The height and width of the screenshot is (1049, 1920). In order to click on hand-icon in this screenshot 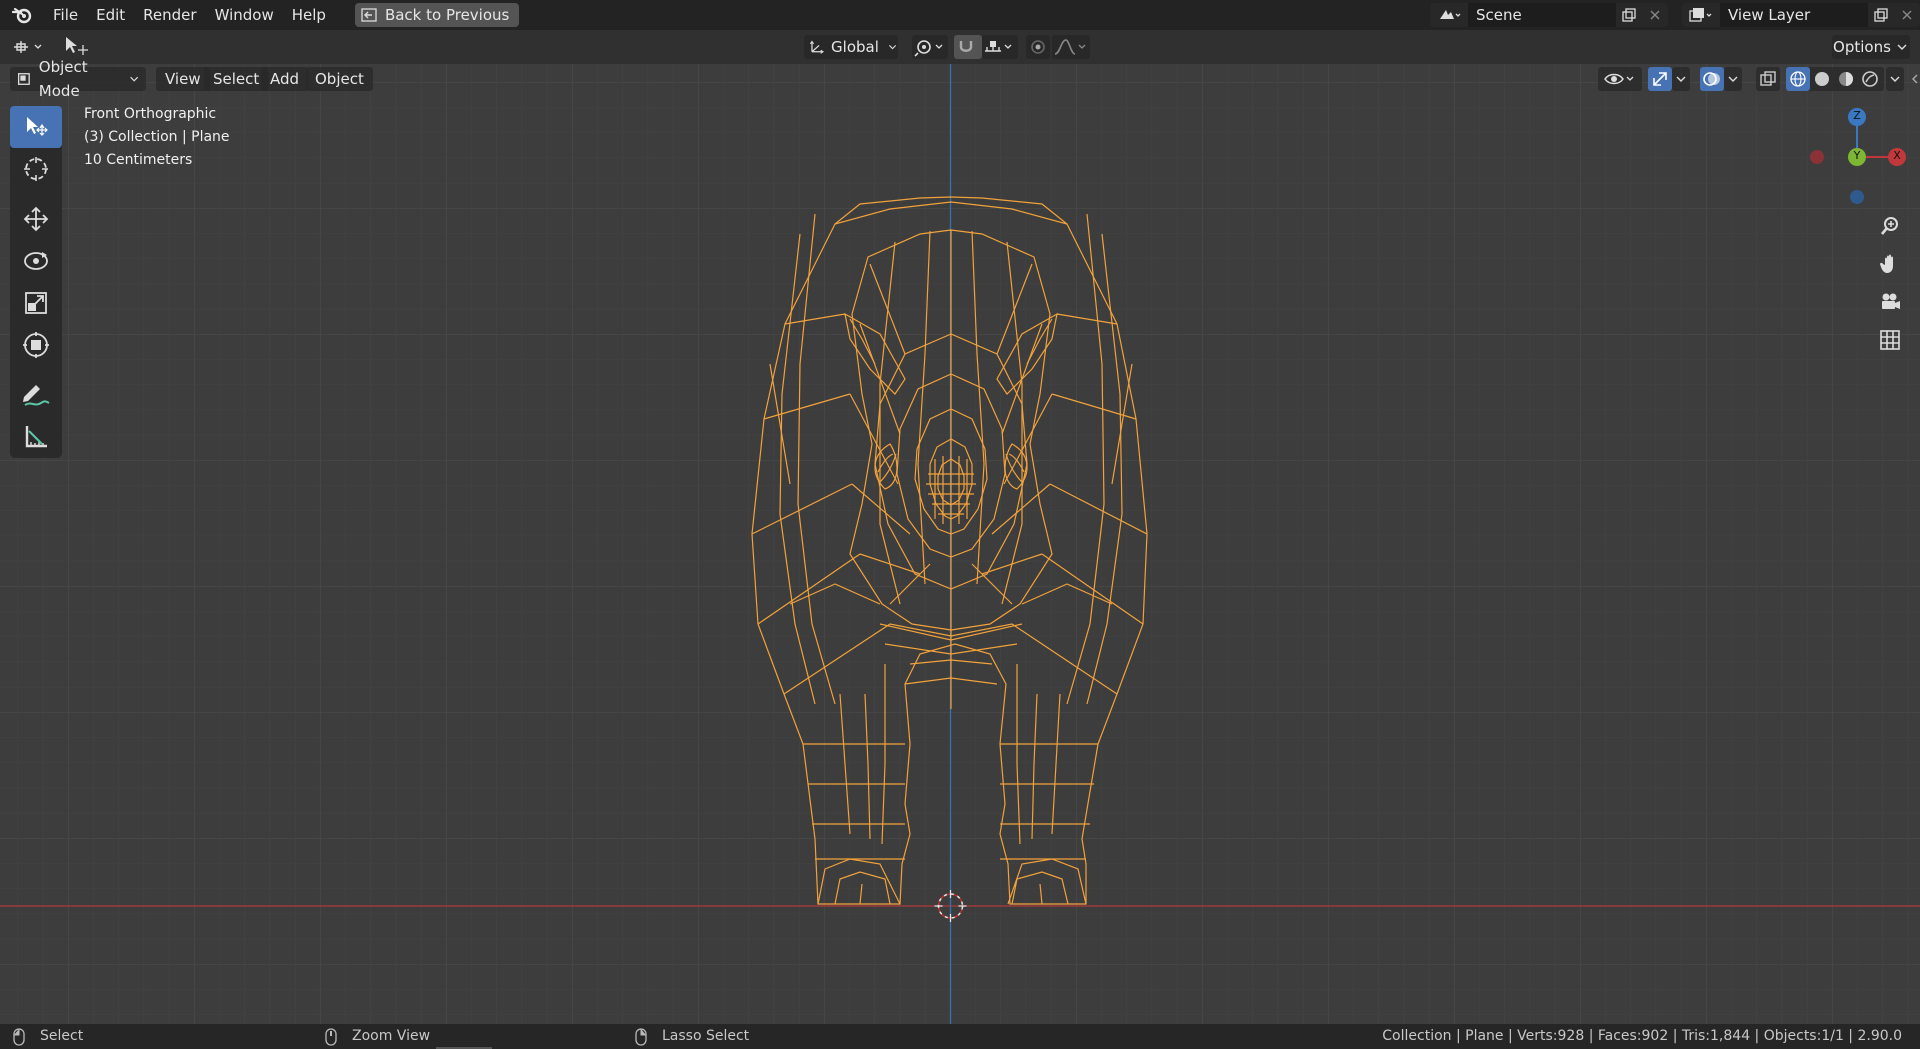, I will do `click(1886, 263)`.